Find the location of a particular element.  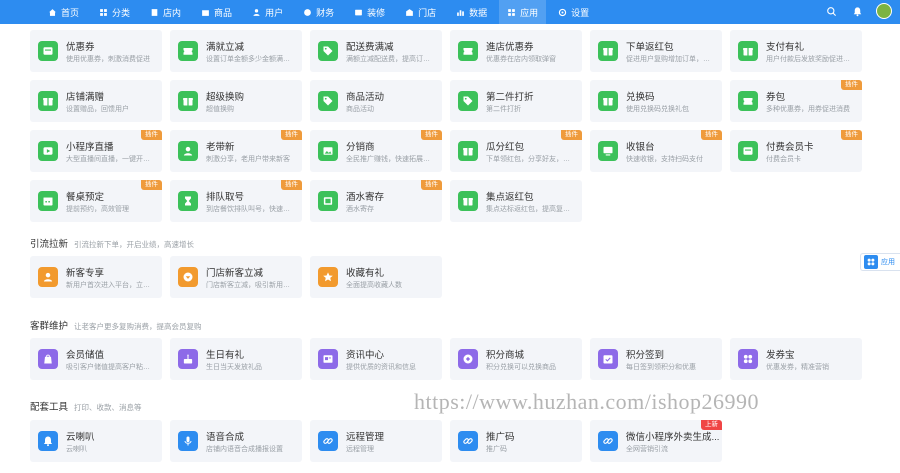

marketing_cards-card-title: 小程序直播 is located at coordinates (90, 147).